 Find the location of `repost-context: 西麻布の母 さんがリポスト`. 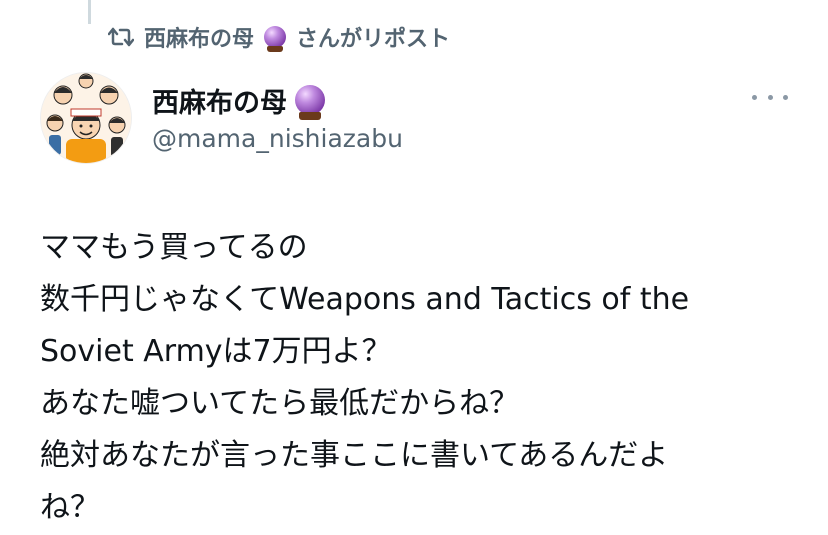

repost-context: 西麻布の母 さんがリポスト is located at coordinates (279, 37).